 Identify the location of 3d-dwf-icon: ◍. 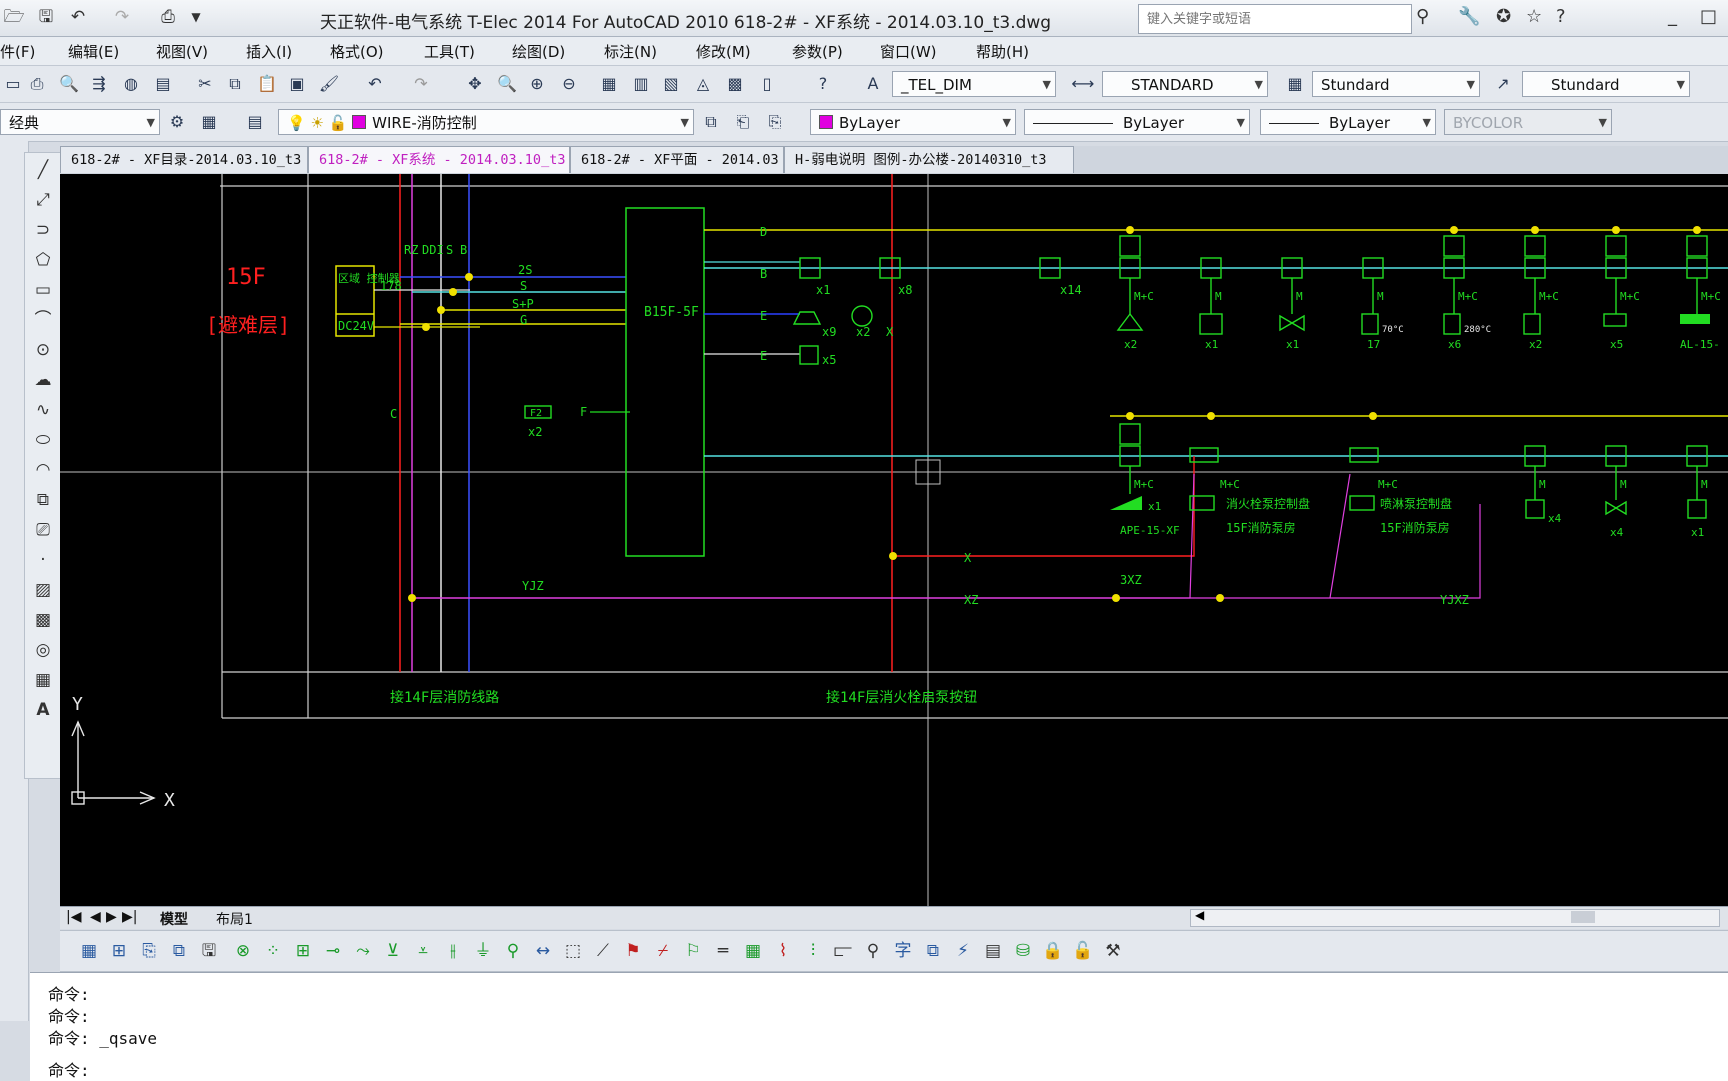
(131, 84).